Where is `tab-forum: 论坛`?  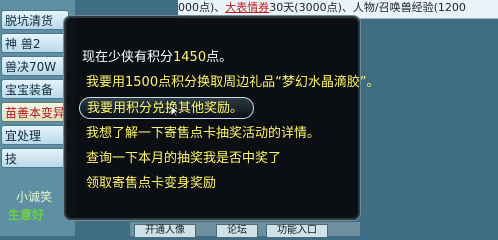
tab-forum: 论坛 is located at coordinates (237, 231).